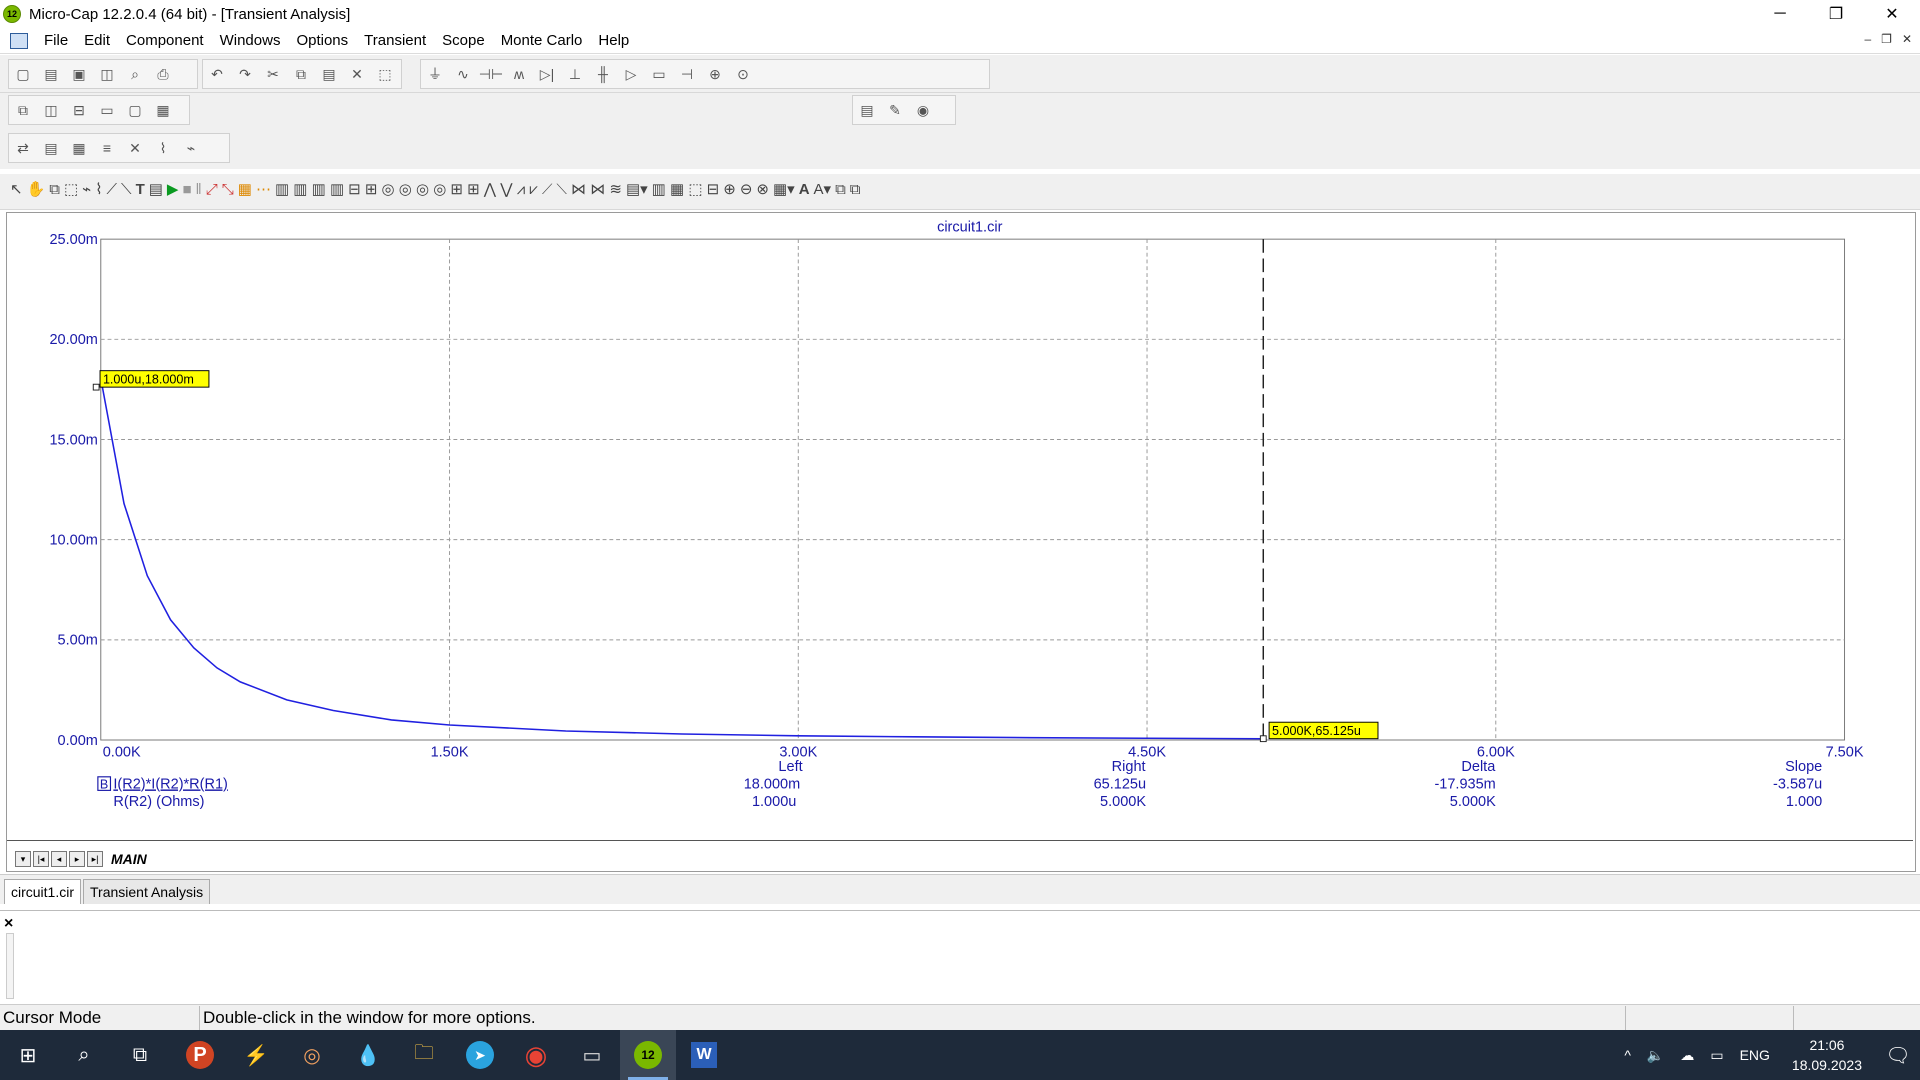 The image size is (1920, 1080). Describe the element at coordinates (659, 74) in the screenshot. I see `source-icon: ▭` at that location.